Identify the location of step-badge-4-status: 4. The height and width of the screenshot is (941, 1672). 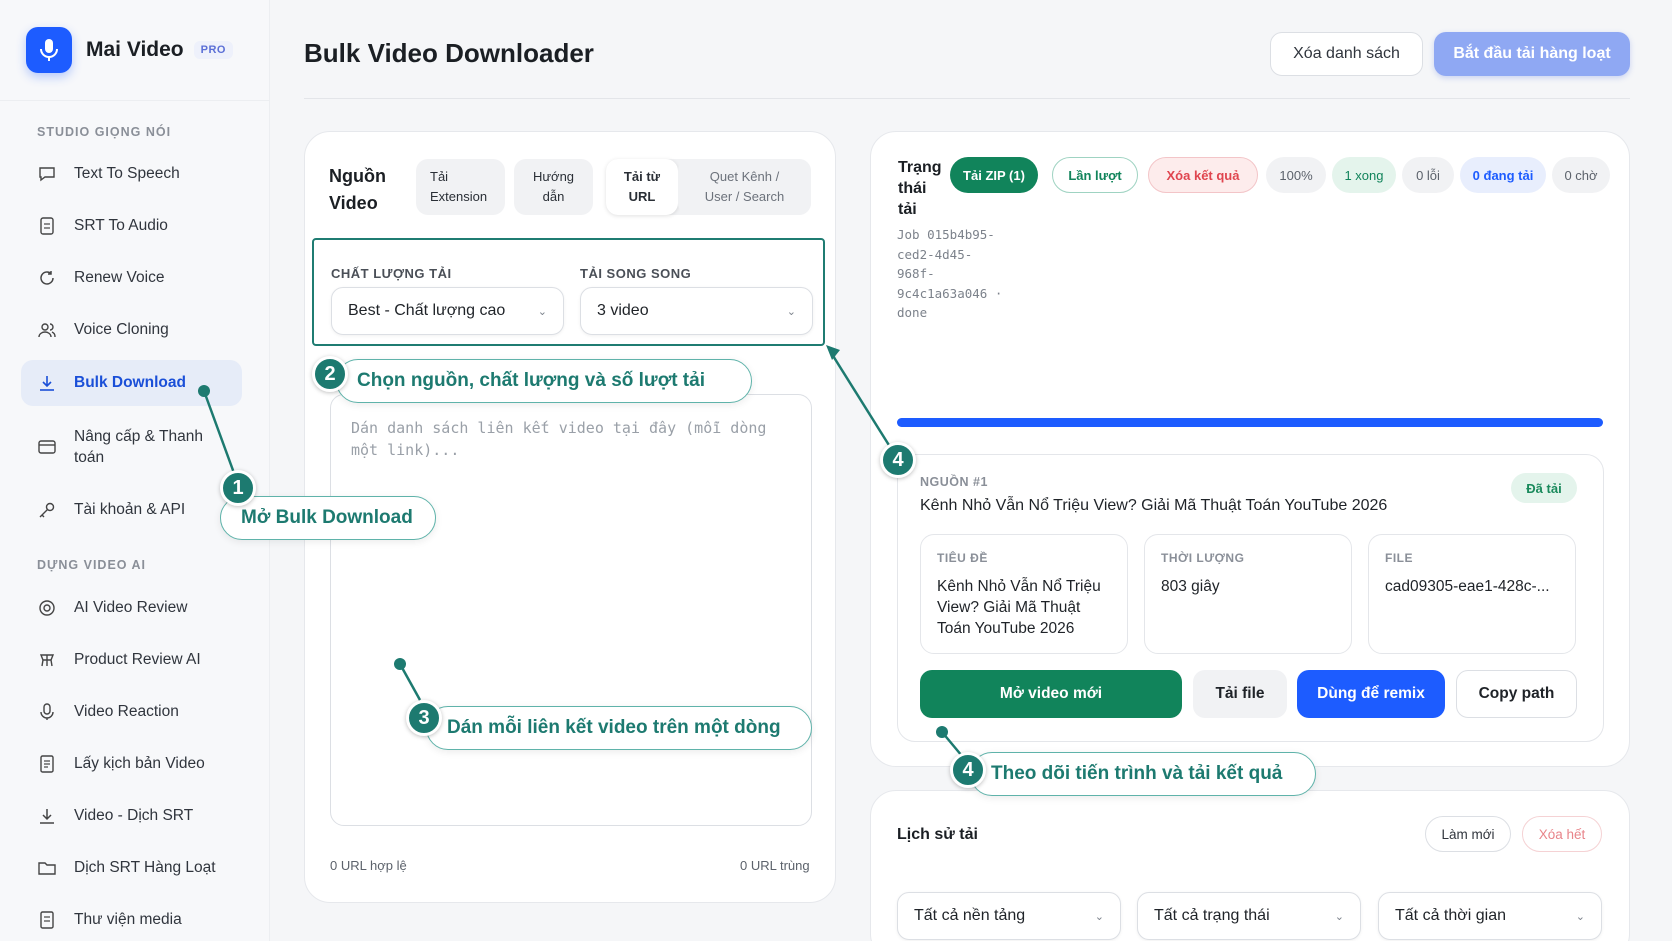
(898, 460).